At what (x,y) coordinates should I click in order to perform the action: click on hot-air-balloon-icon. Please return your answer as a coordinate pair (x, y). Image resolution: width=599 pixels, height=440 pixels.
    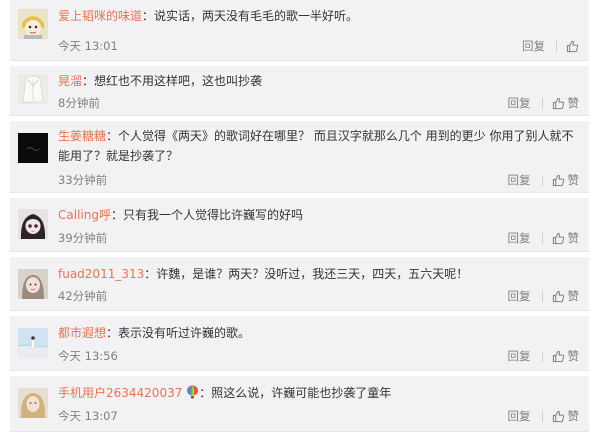
    Looking at the image, I should click on (192, 395).